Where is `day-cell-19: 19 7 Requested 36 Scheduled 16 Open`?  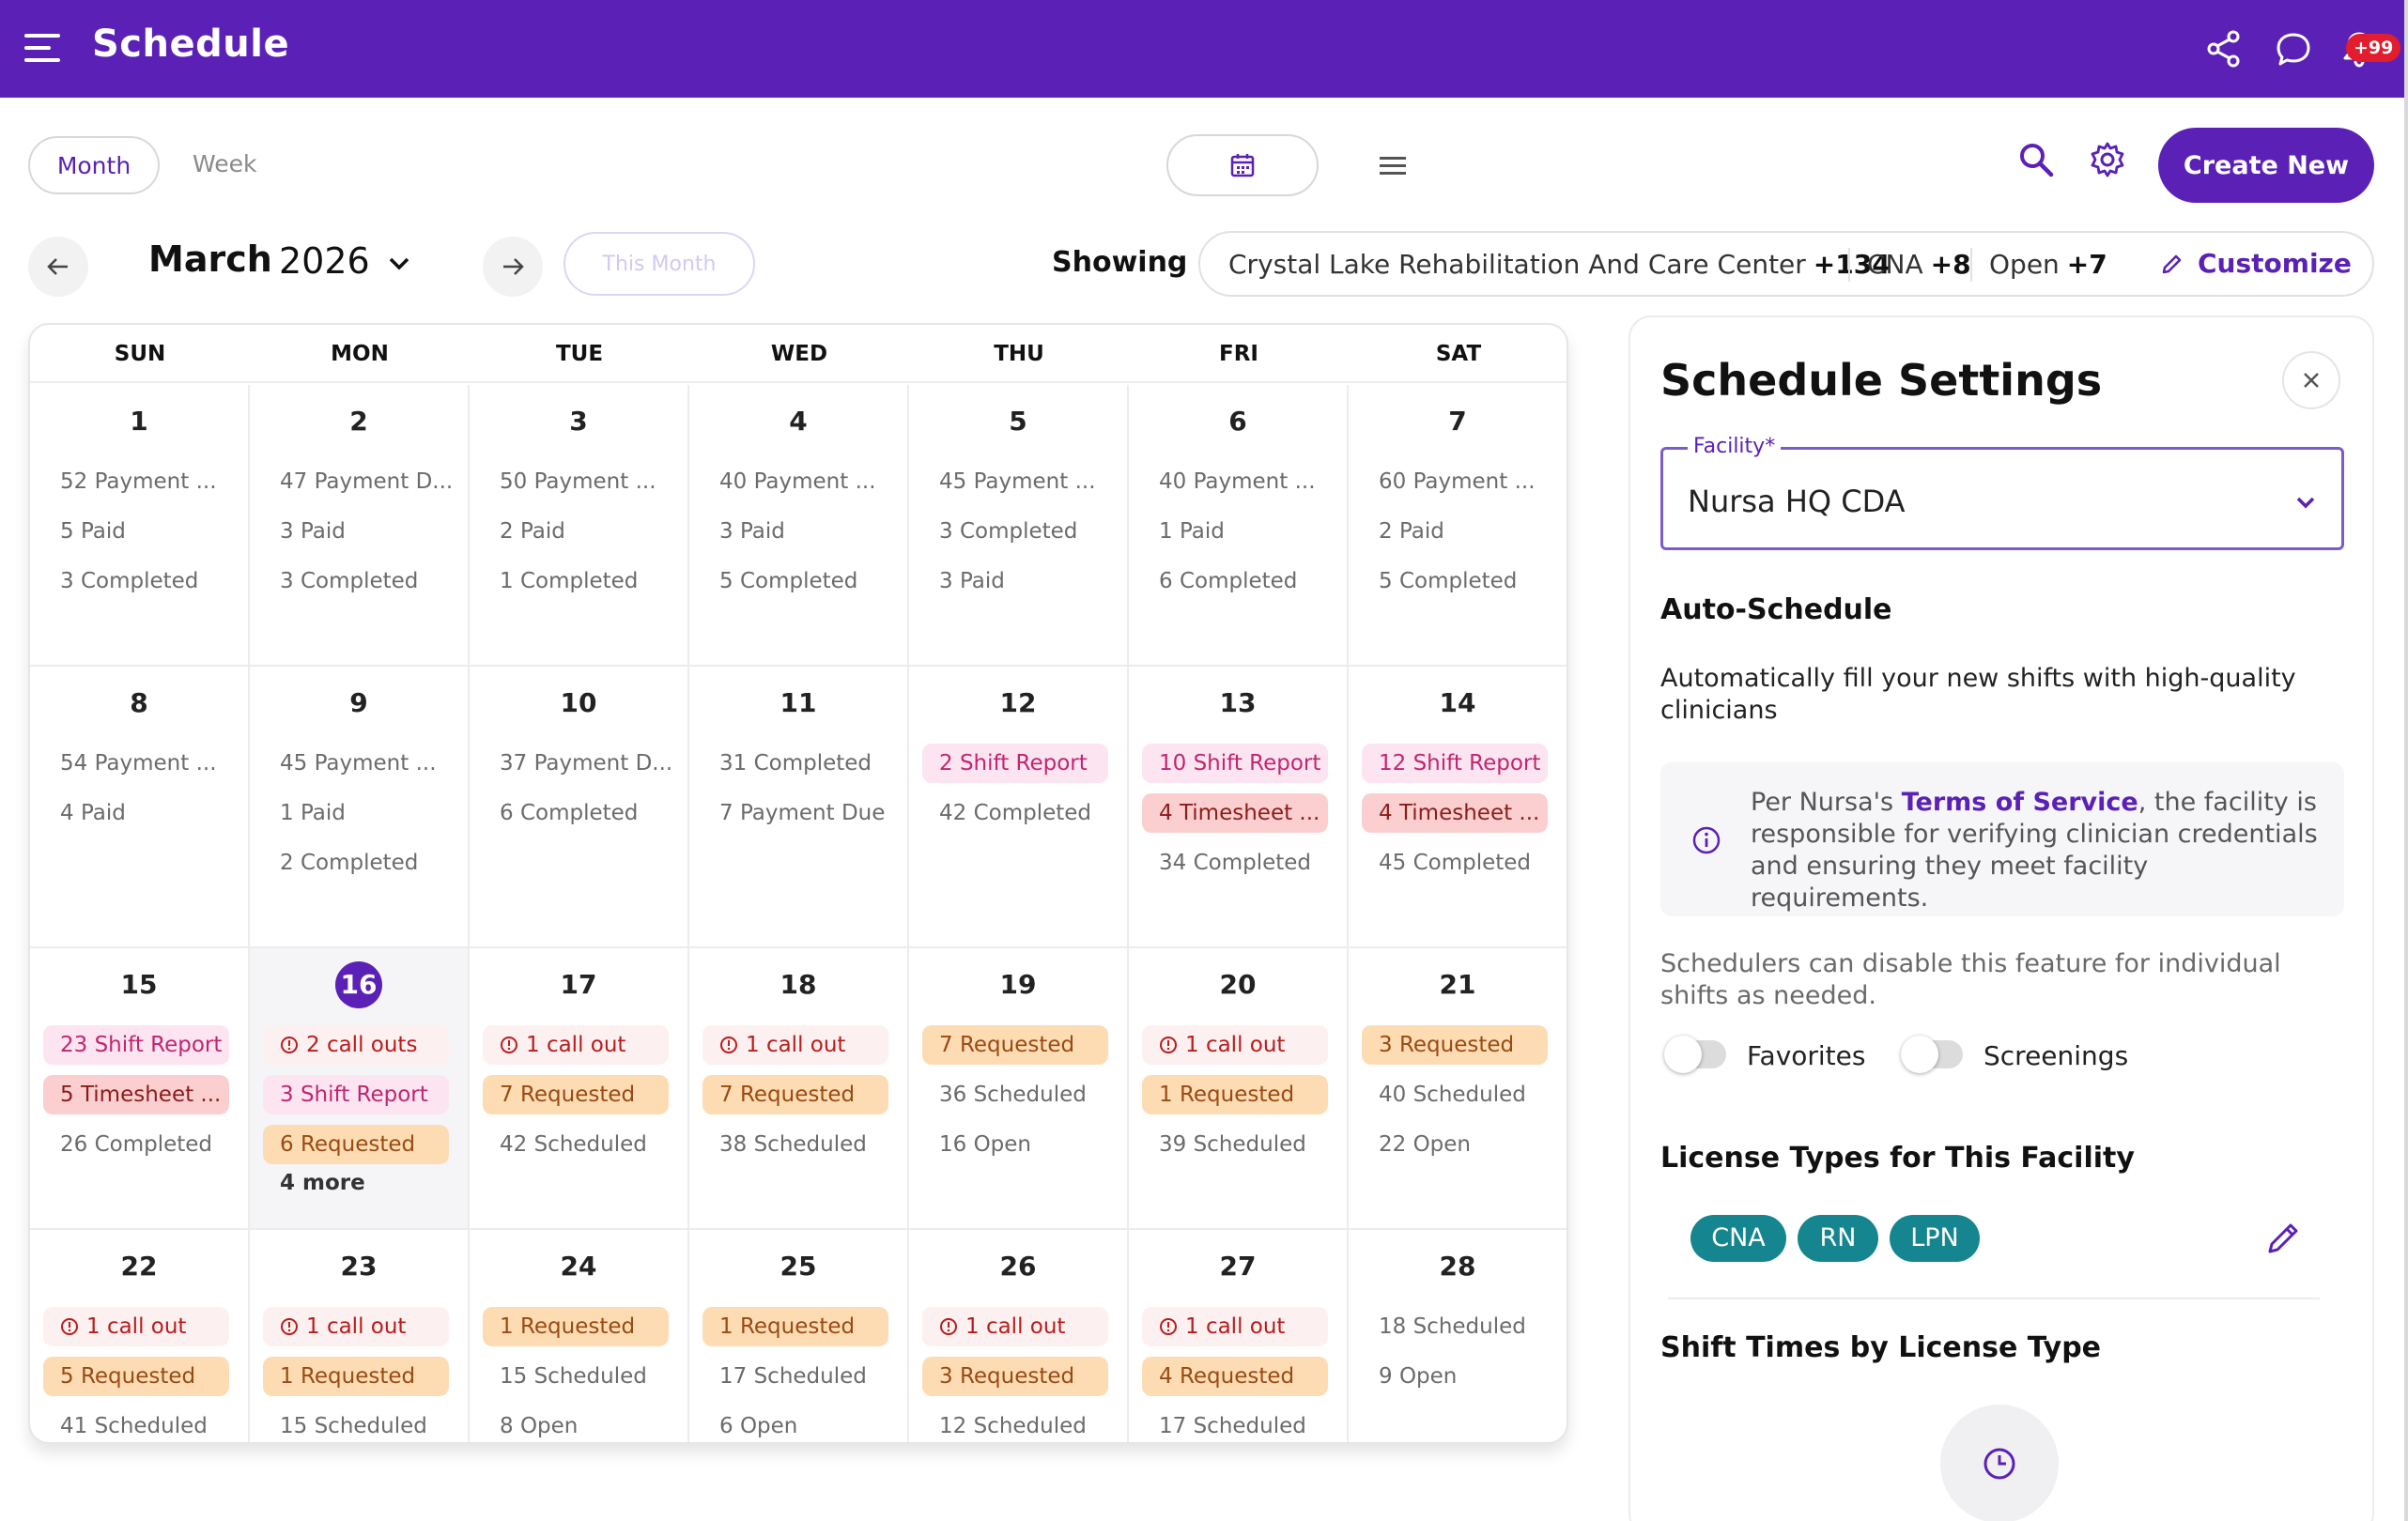
day-cell-19: 19 7 Requested 36 Scheduled 16 Open is located at coordinates (1019, 1089).